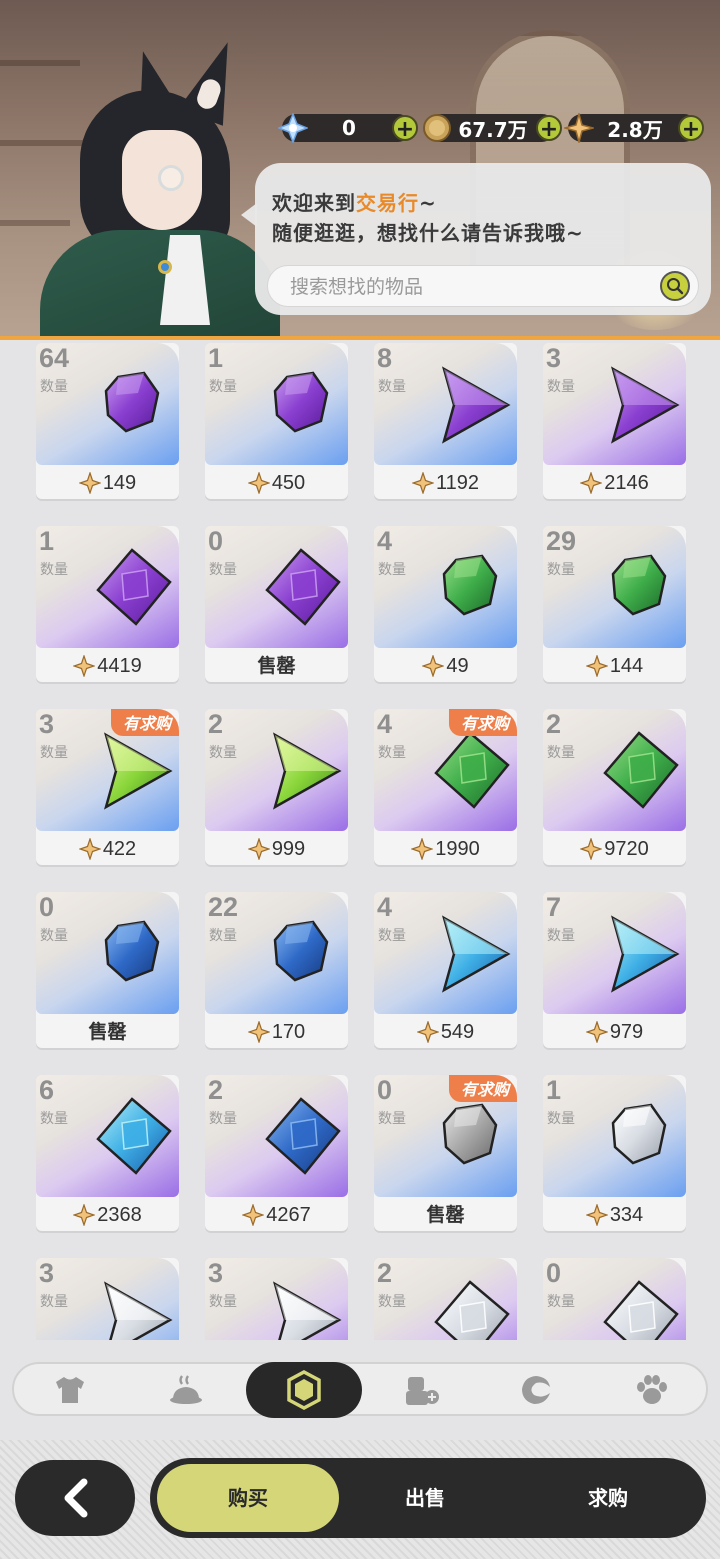  Describe the element at coordinates (160, 285) in the screenshot. I see `npc-coat` at that location.